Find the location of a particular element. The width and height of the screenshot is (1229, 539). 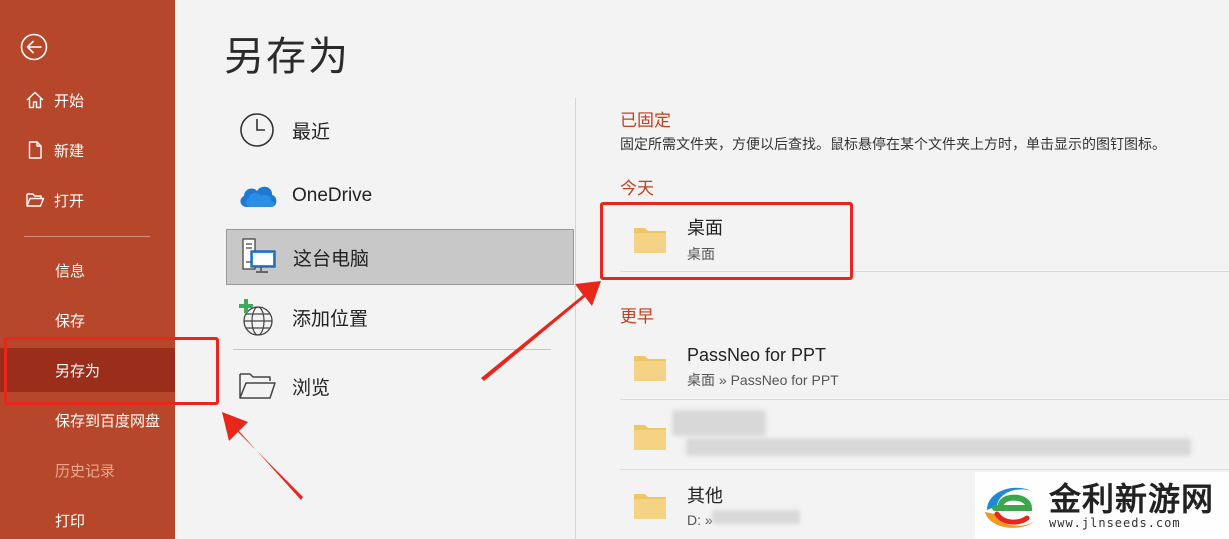

watermark-url: www.jlnseeds.com is located at coordinates (1115, 522).